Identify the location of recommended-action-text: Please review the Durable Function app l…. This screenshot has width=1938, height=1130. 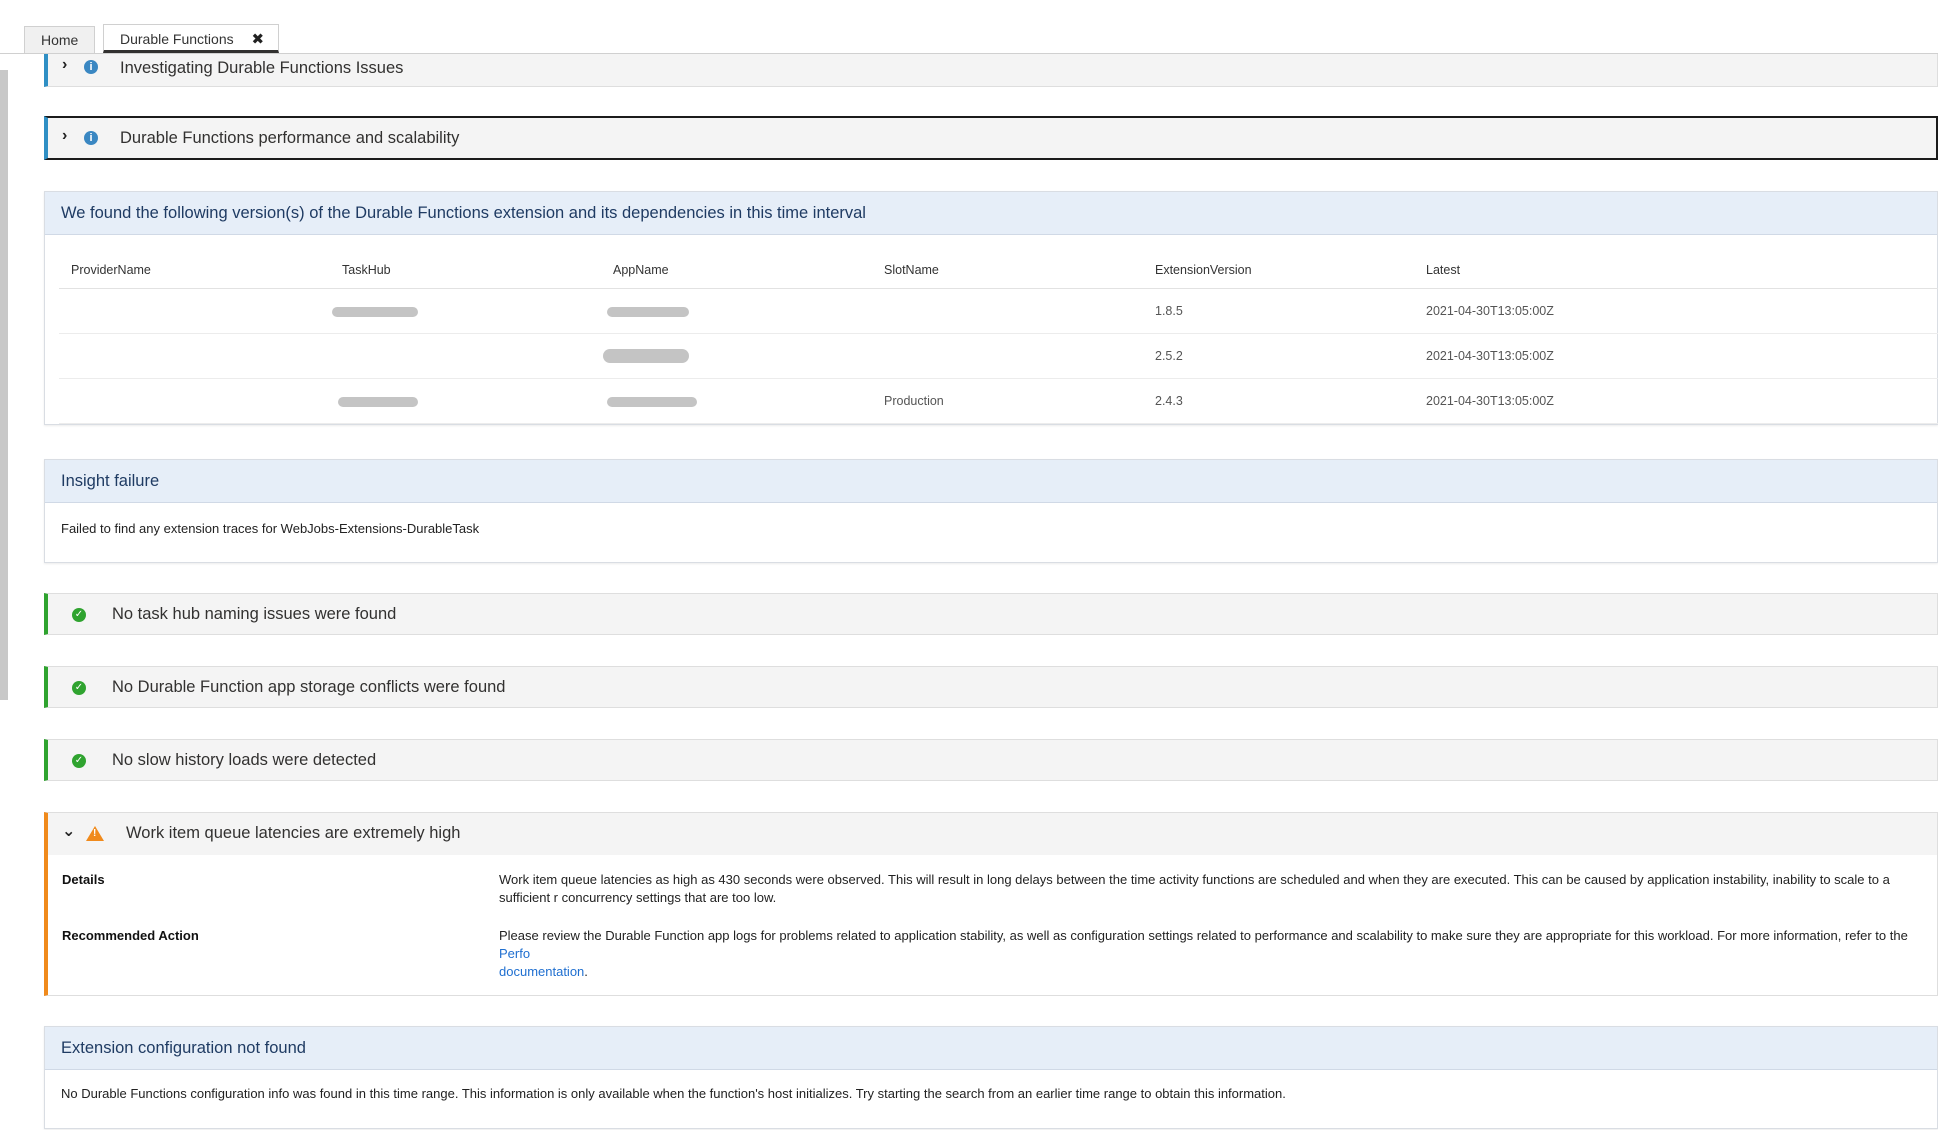
(1218, 954).